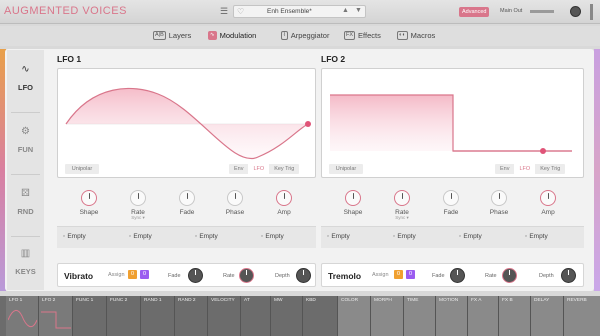  Describe the element at coordinates (25, 69) in the screenshot. I see `sine-wave-icon: ∿` at that location.